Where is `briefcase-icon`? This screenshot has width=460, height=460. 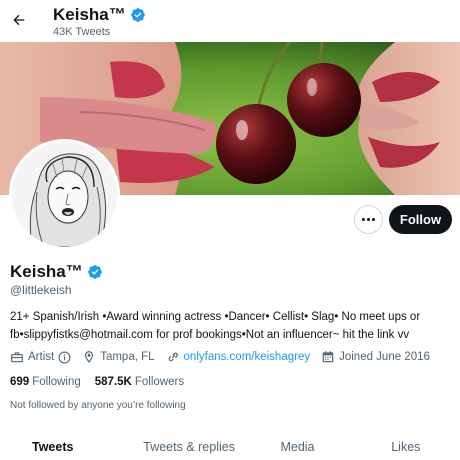
briefcase-icon is located at coordinates (17, 357).